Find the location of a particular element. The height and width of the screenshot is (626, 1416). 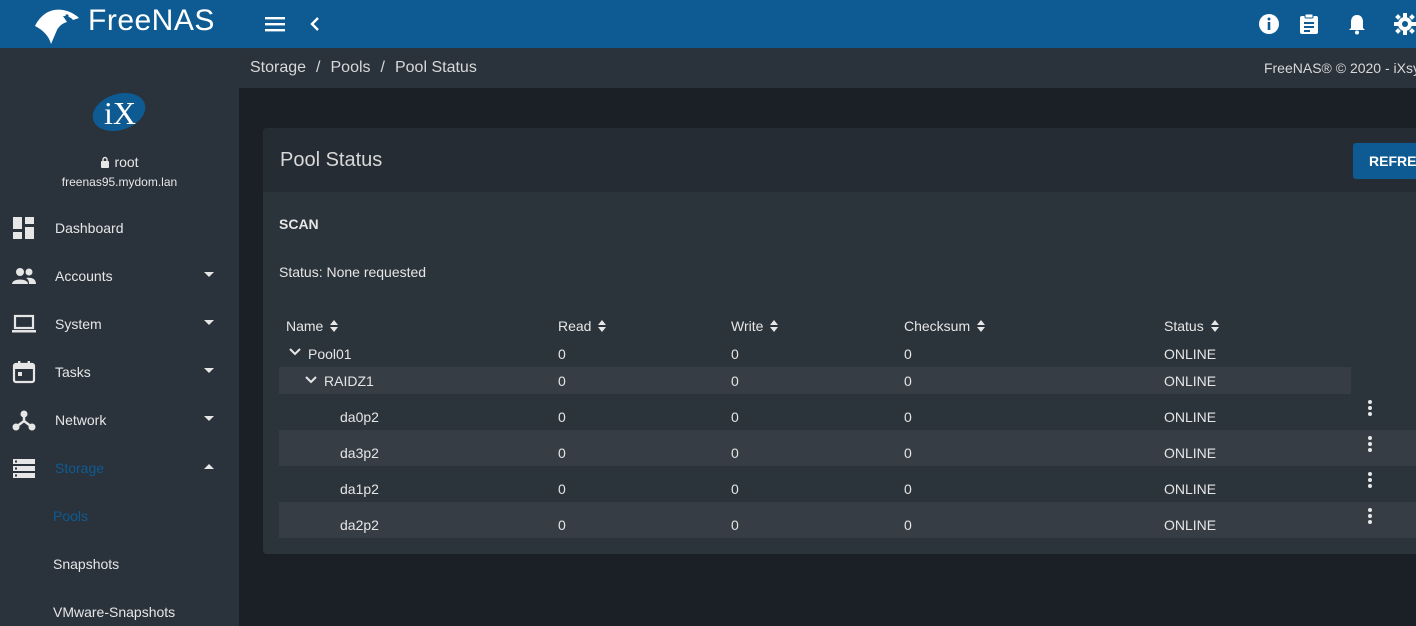

row-name: da0p2 is located at coordinates (359, 417).